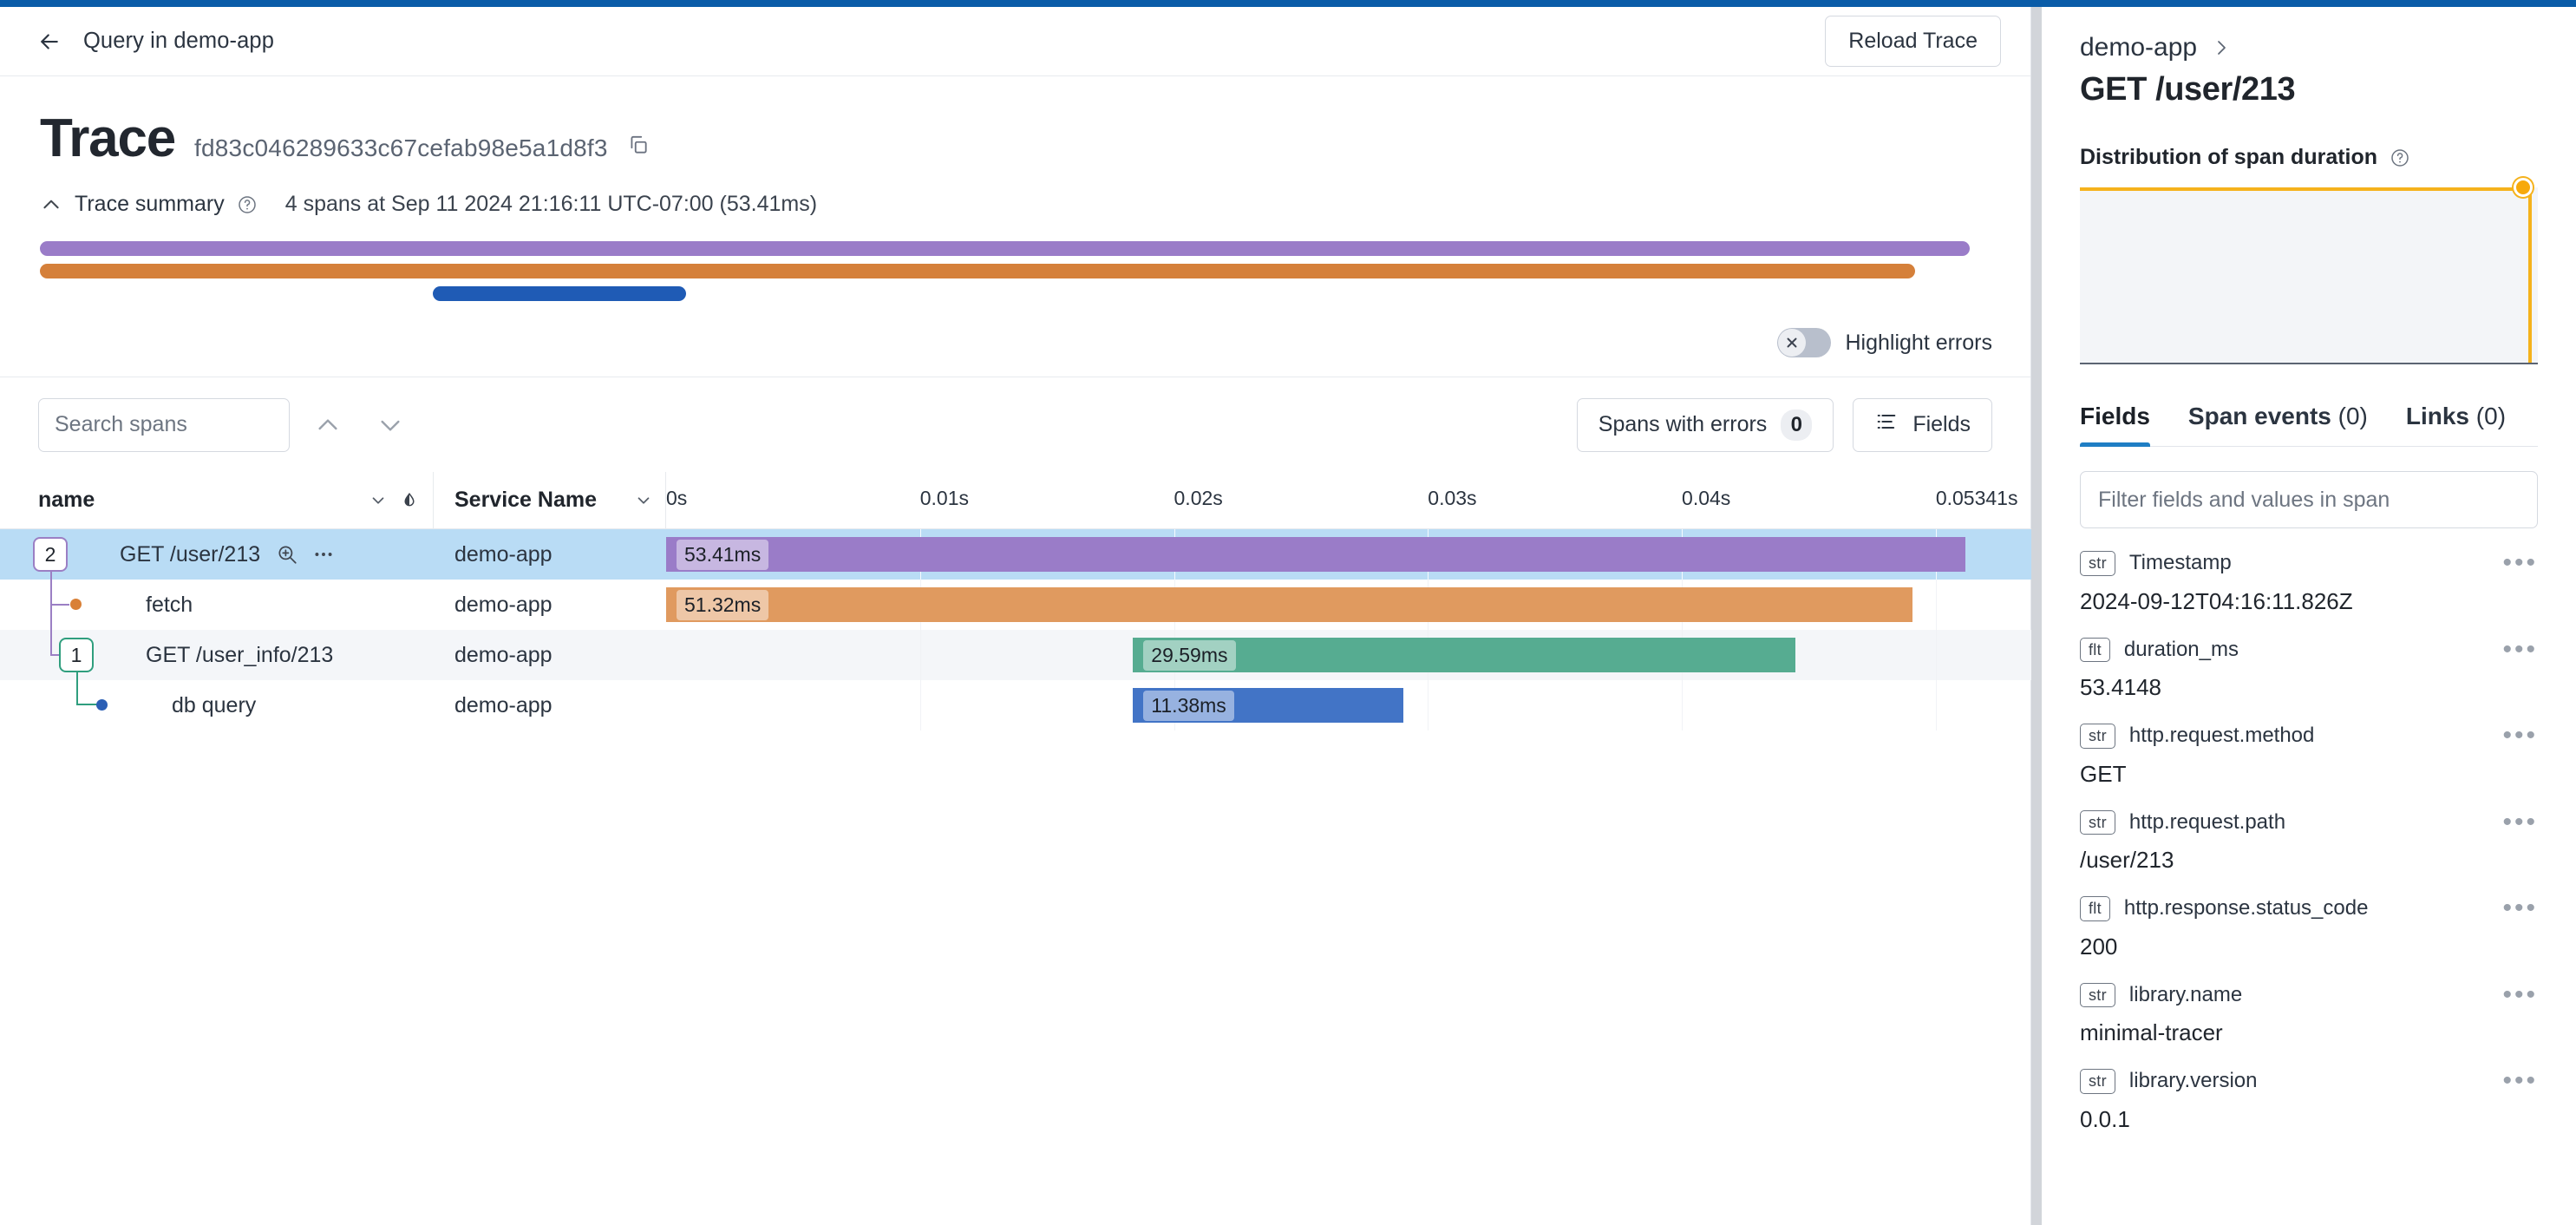 Image resolution: width=2576 pixels, height=1225 pixels. What do you see at coordinates (1913, 42) in the screenshot?
I see `reload-trace-button: Reload Trace` at bounding box center [1913, 42].